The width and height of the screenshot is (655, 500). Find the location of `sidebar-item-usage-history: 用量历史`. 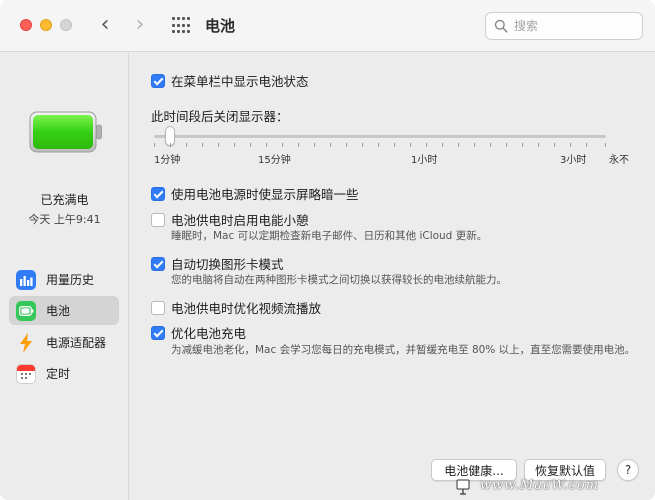

sidebar-item-usage-history: 用量历史 is located at coordinates (64, 279).